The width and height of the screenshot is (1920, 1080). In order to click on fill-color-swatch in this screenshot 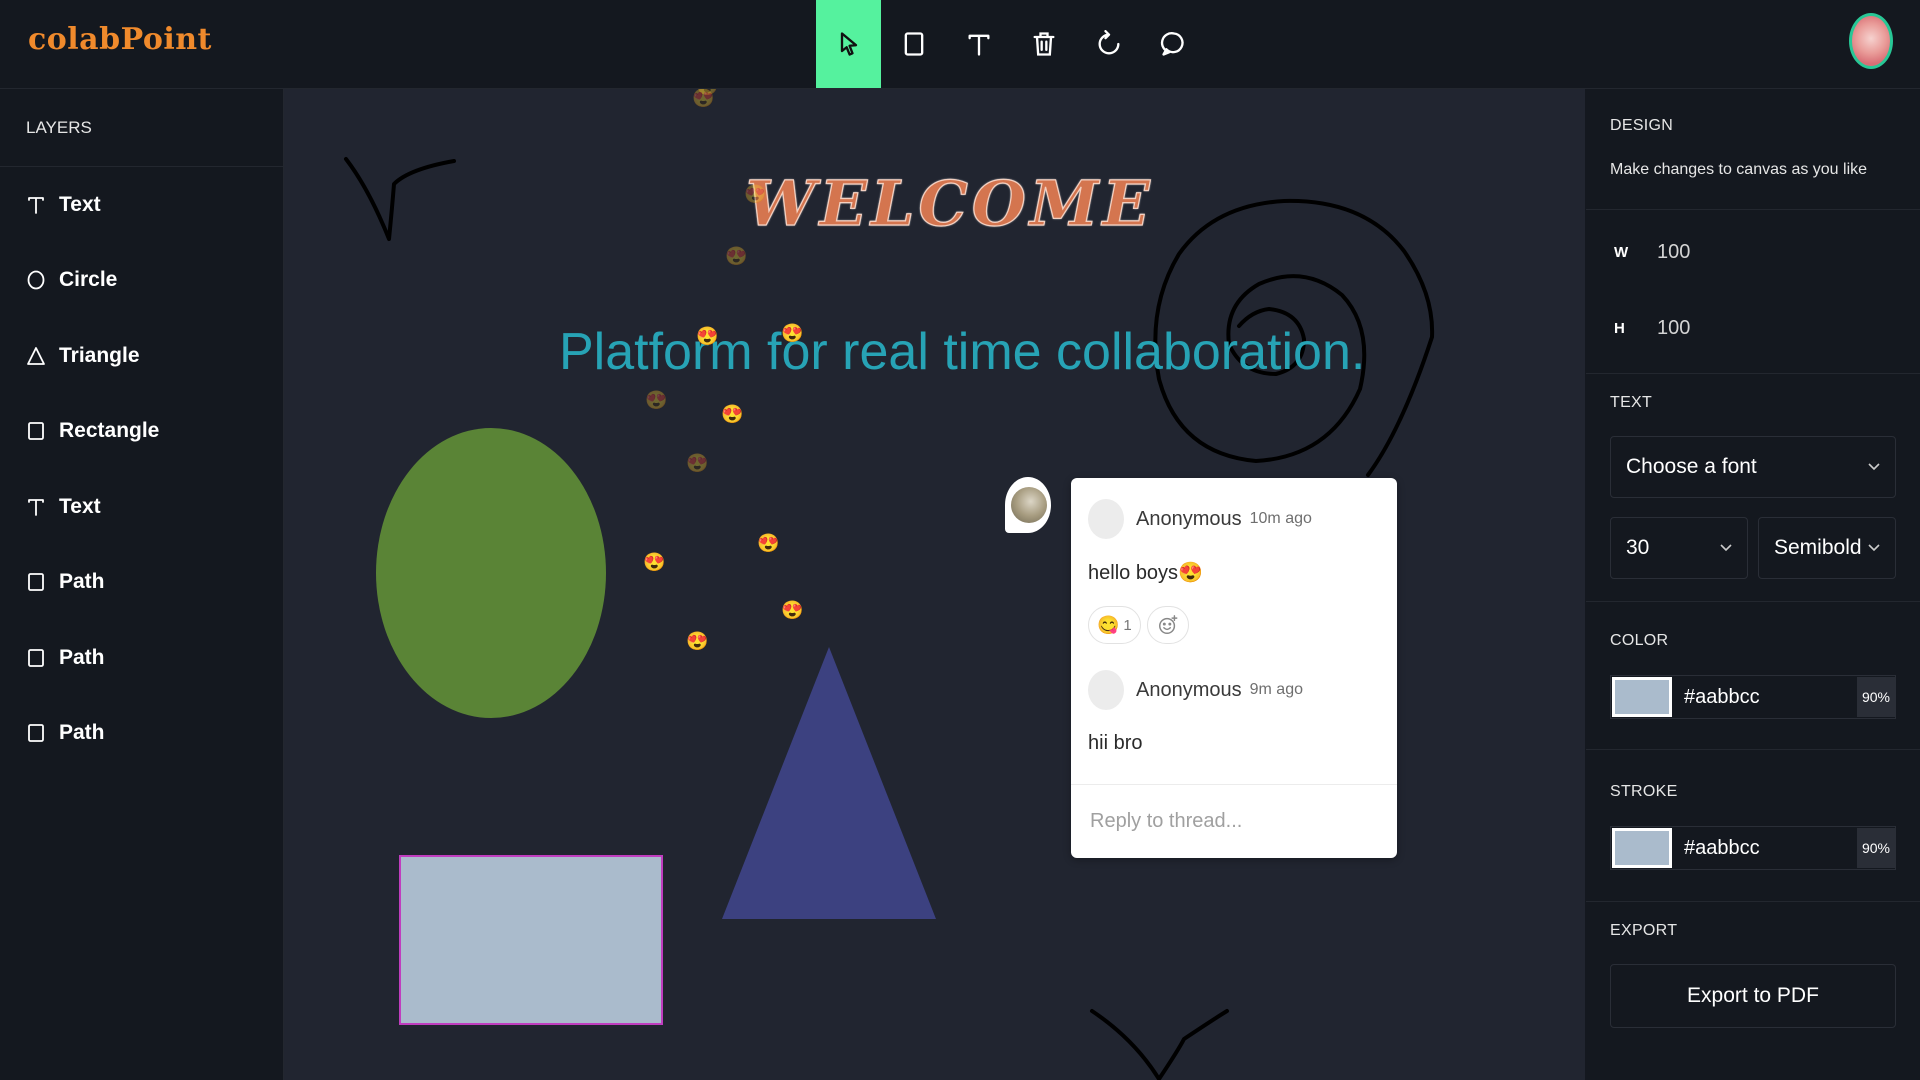, I will do `click(1642, 697)`.